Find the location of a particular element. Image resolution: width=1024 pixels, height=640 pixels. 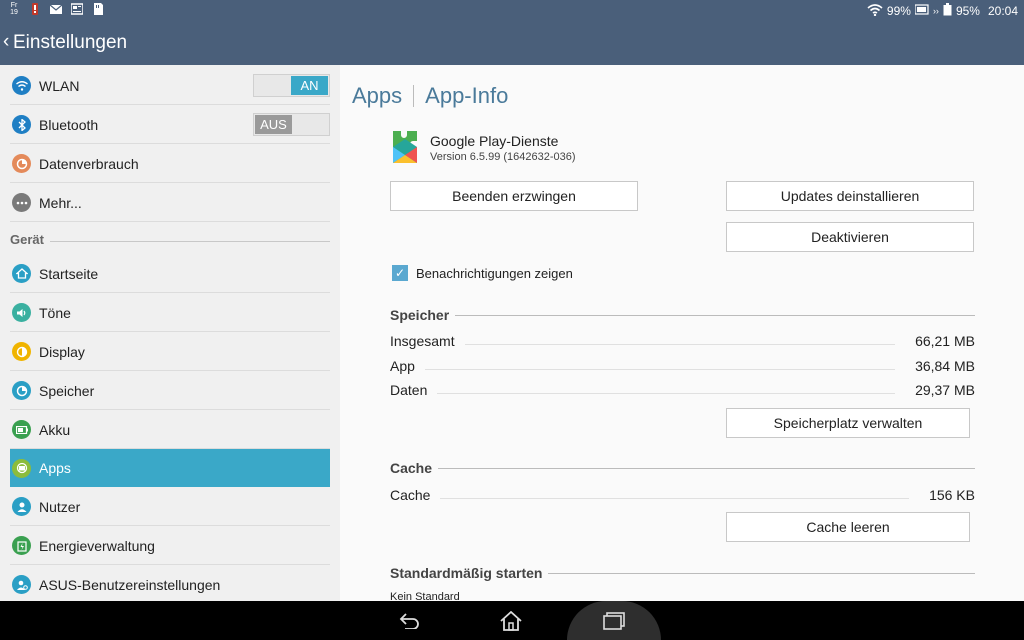

section-launch-default: Standardmäßig starten is located at coordinates (682, 573).